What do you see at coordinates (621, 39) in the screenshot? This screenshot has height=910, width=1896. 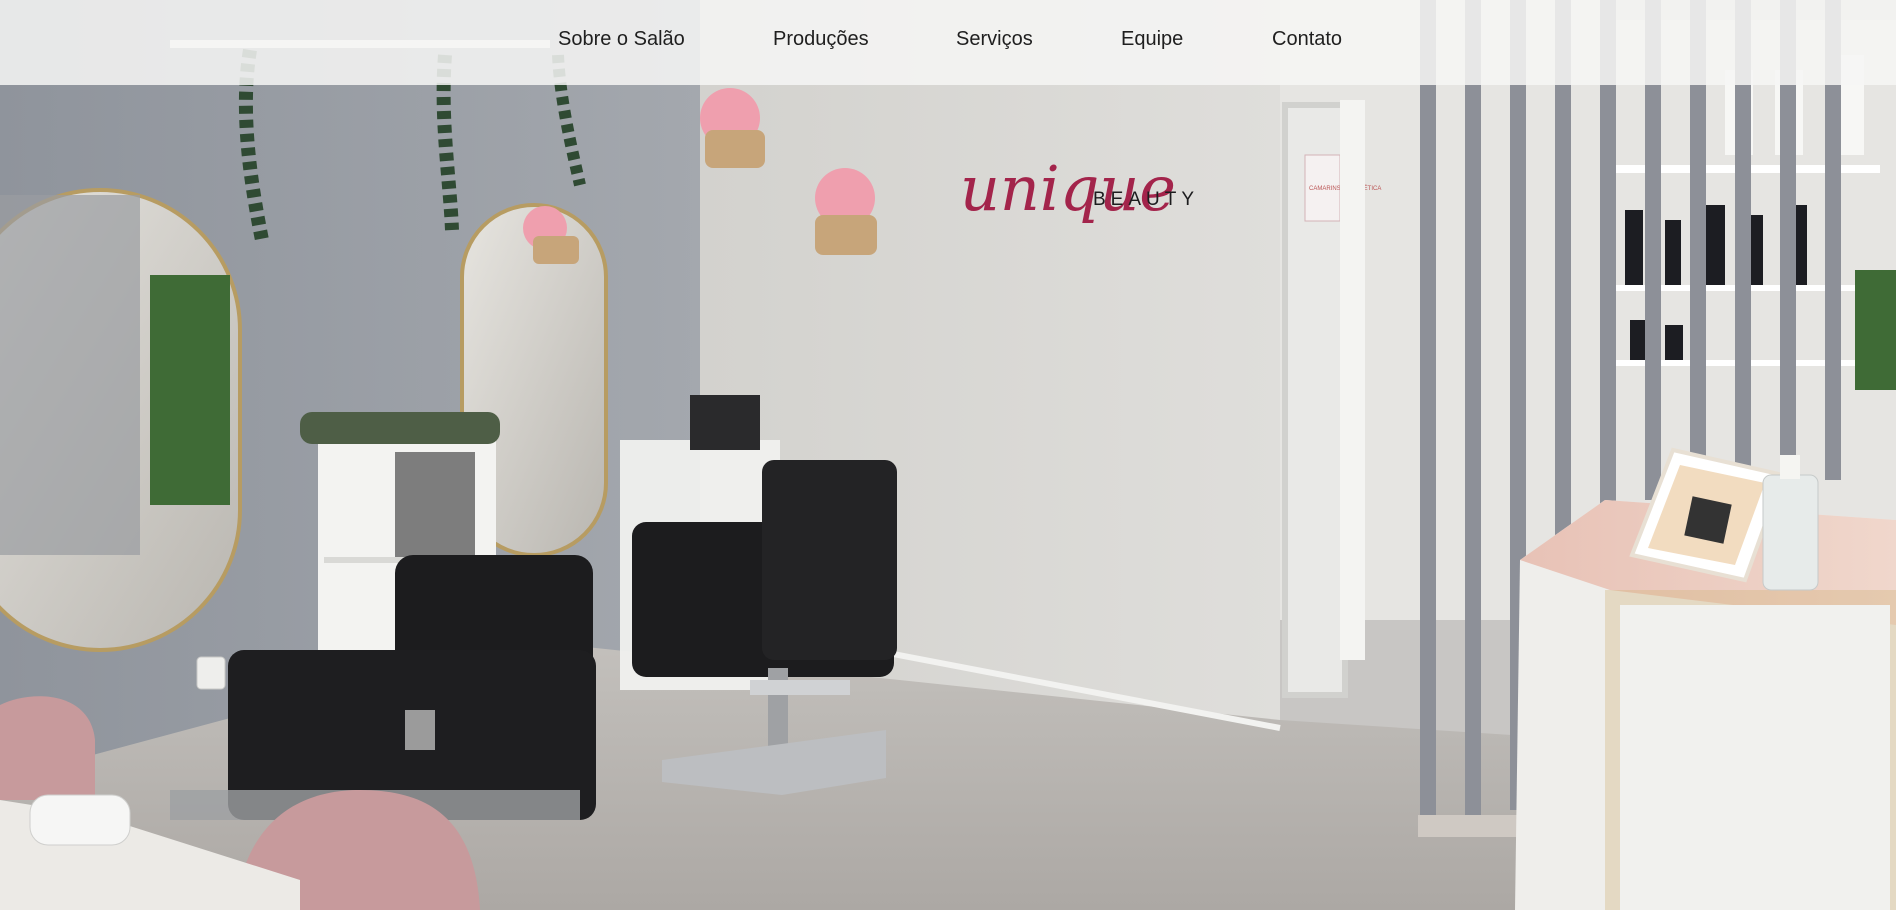 I see `nav-link-sobre-o-salao: Sobre o Salão` at bounding box center [621, 39].